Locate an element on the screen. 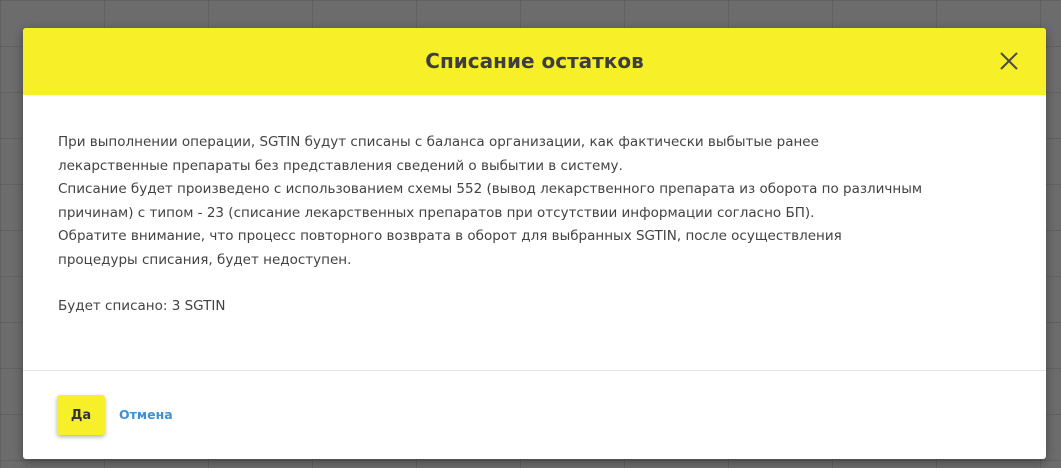 This screenshot has width=1061, height=468. close-button is located at coordinates (1009, 61).